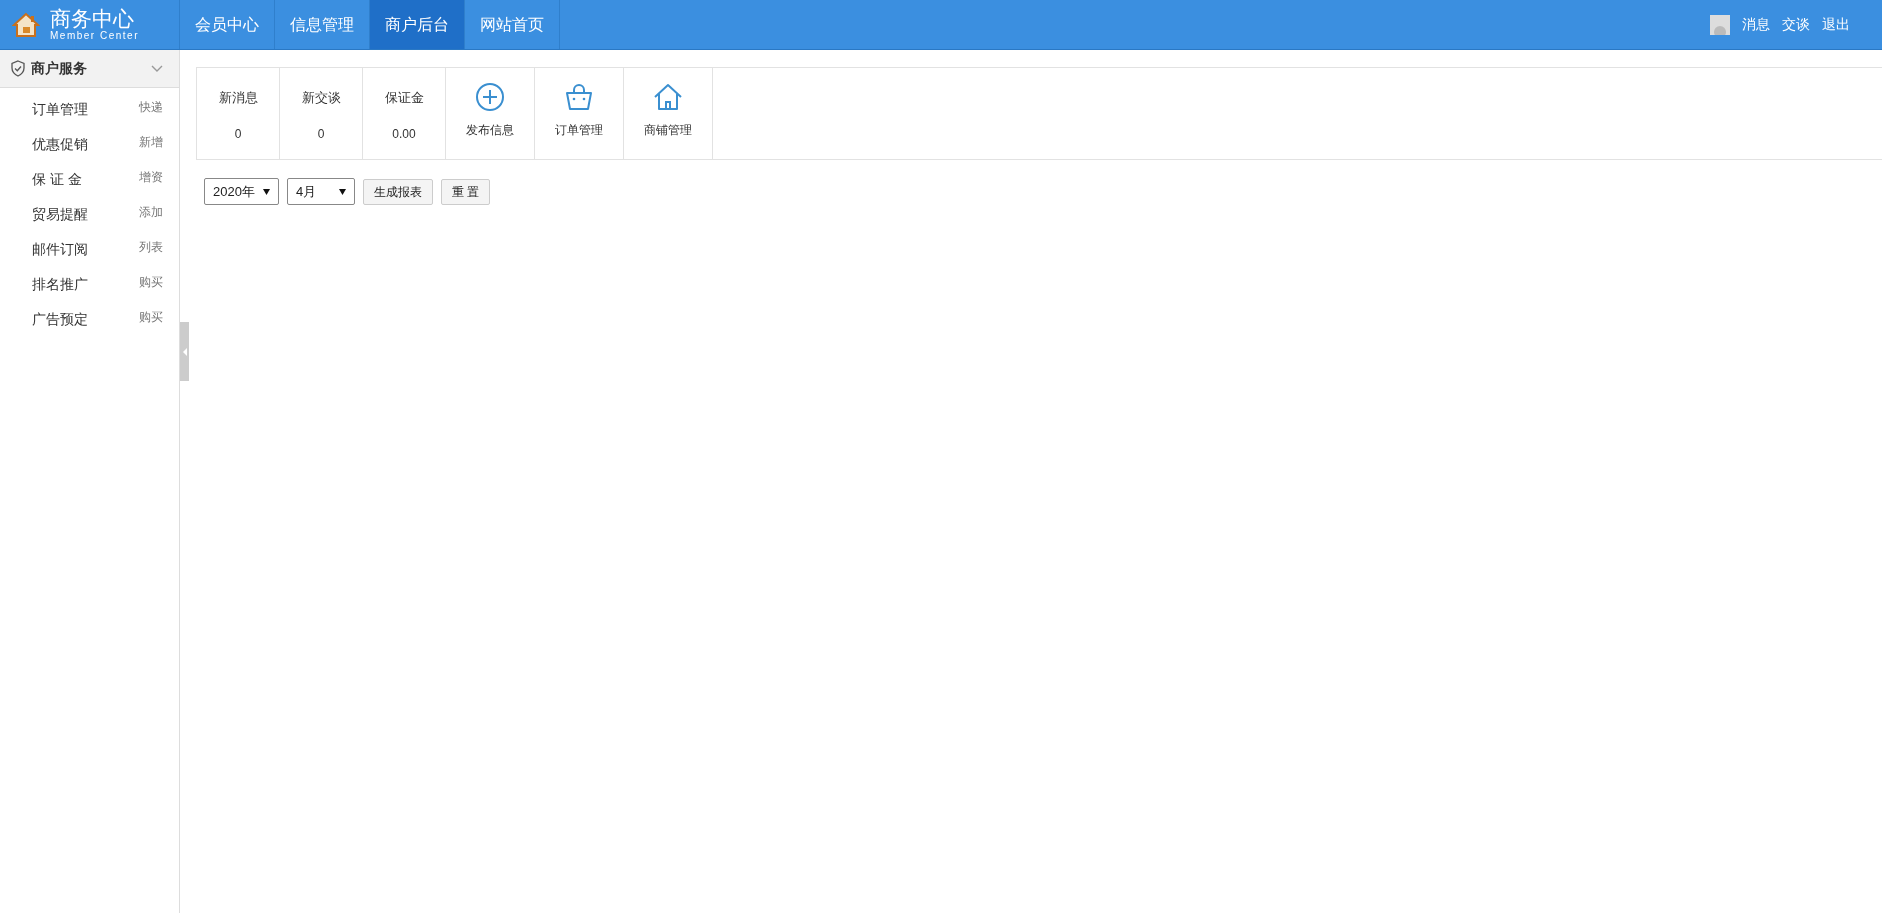  What do you see at coordinates (238, 98) in the screenshot?
I see `stat-label: 新消息` at bounding box center [238, 98].